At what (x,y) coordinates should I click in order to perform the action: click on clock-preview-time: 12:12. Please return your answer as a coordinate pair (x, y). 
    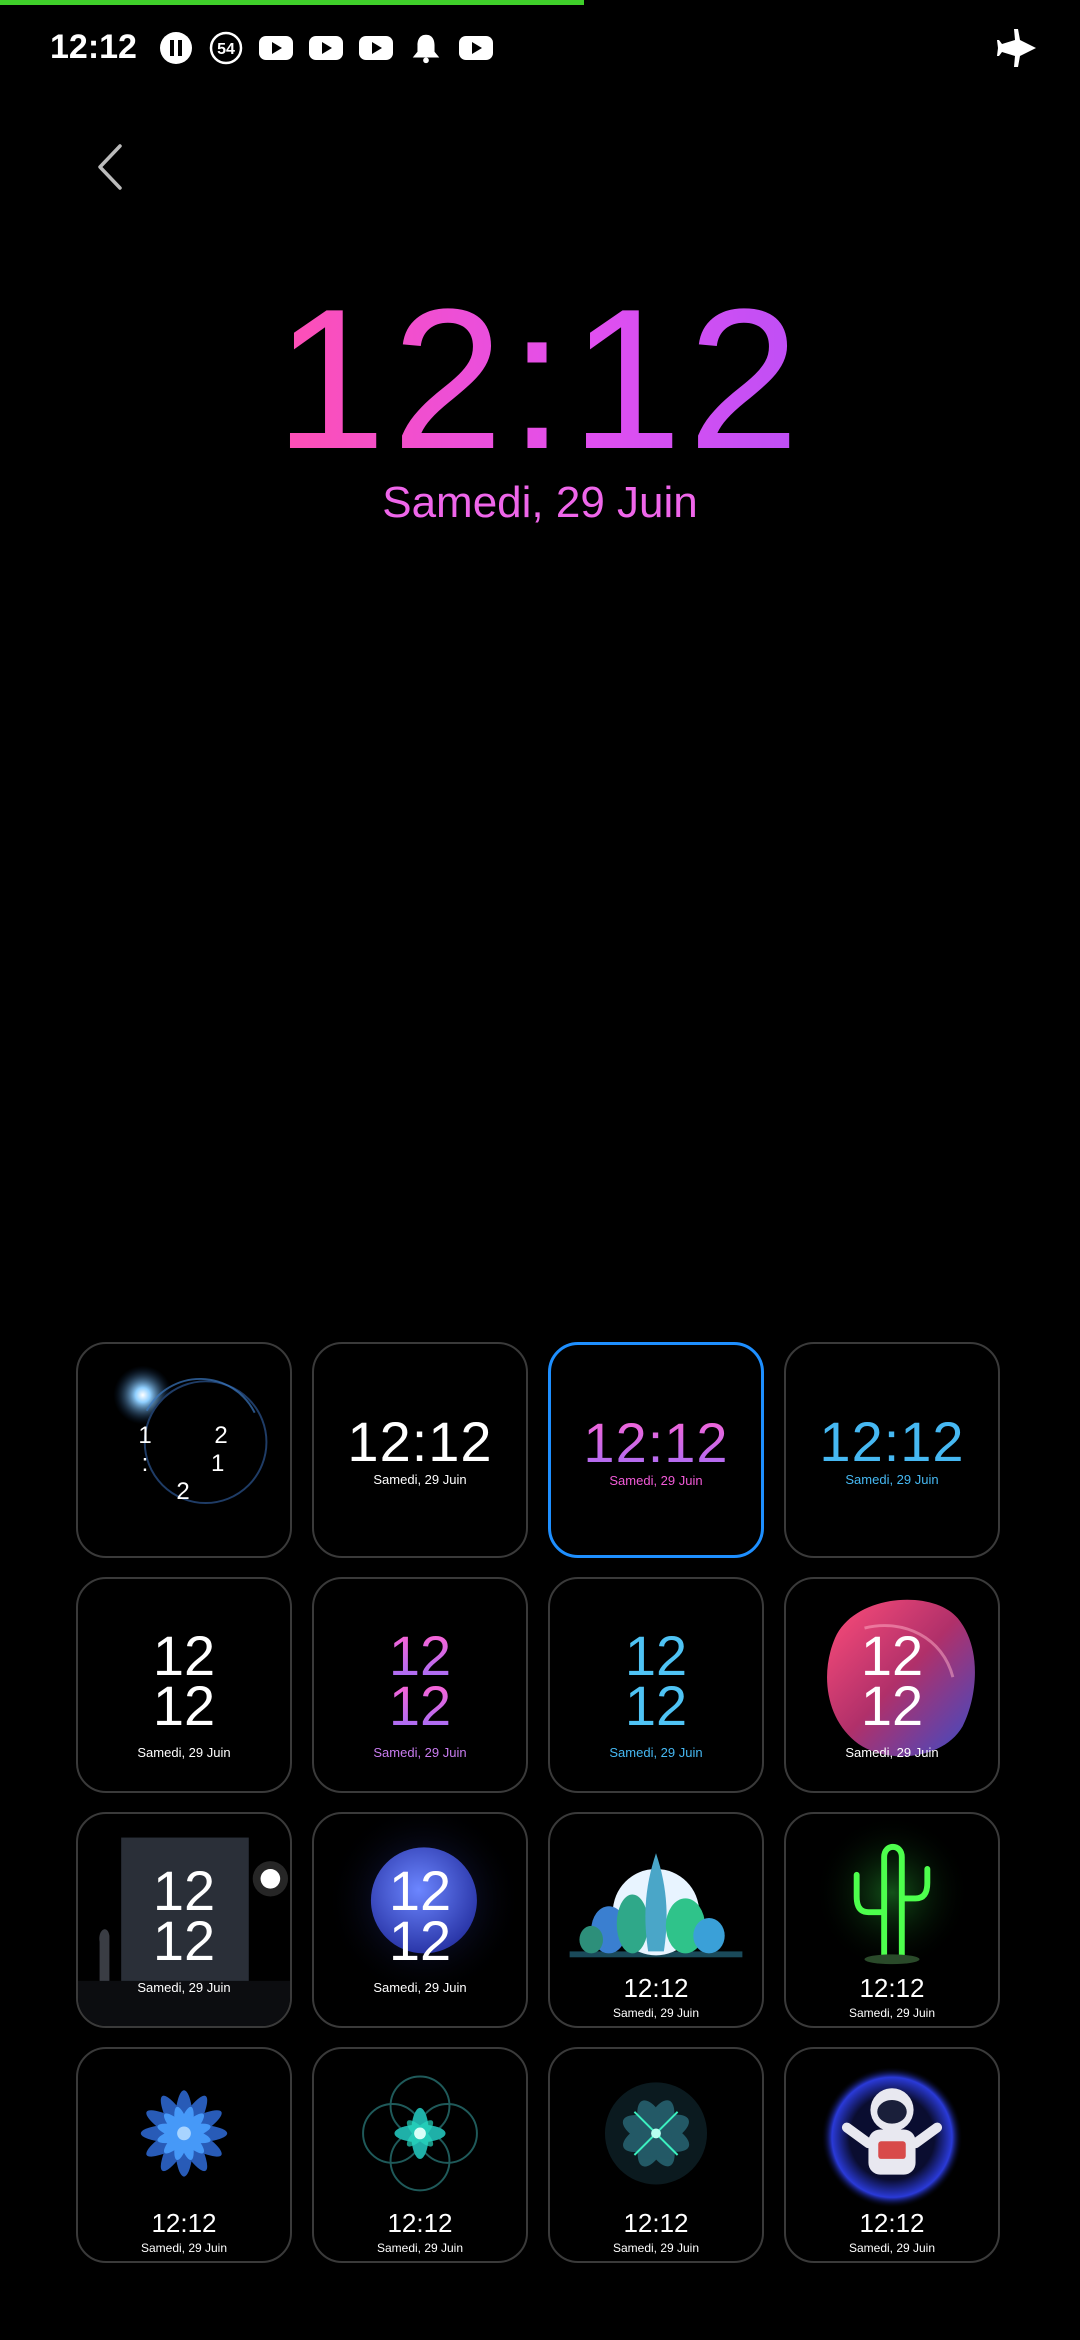
    Looking at the image, I should click on (540, 380).